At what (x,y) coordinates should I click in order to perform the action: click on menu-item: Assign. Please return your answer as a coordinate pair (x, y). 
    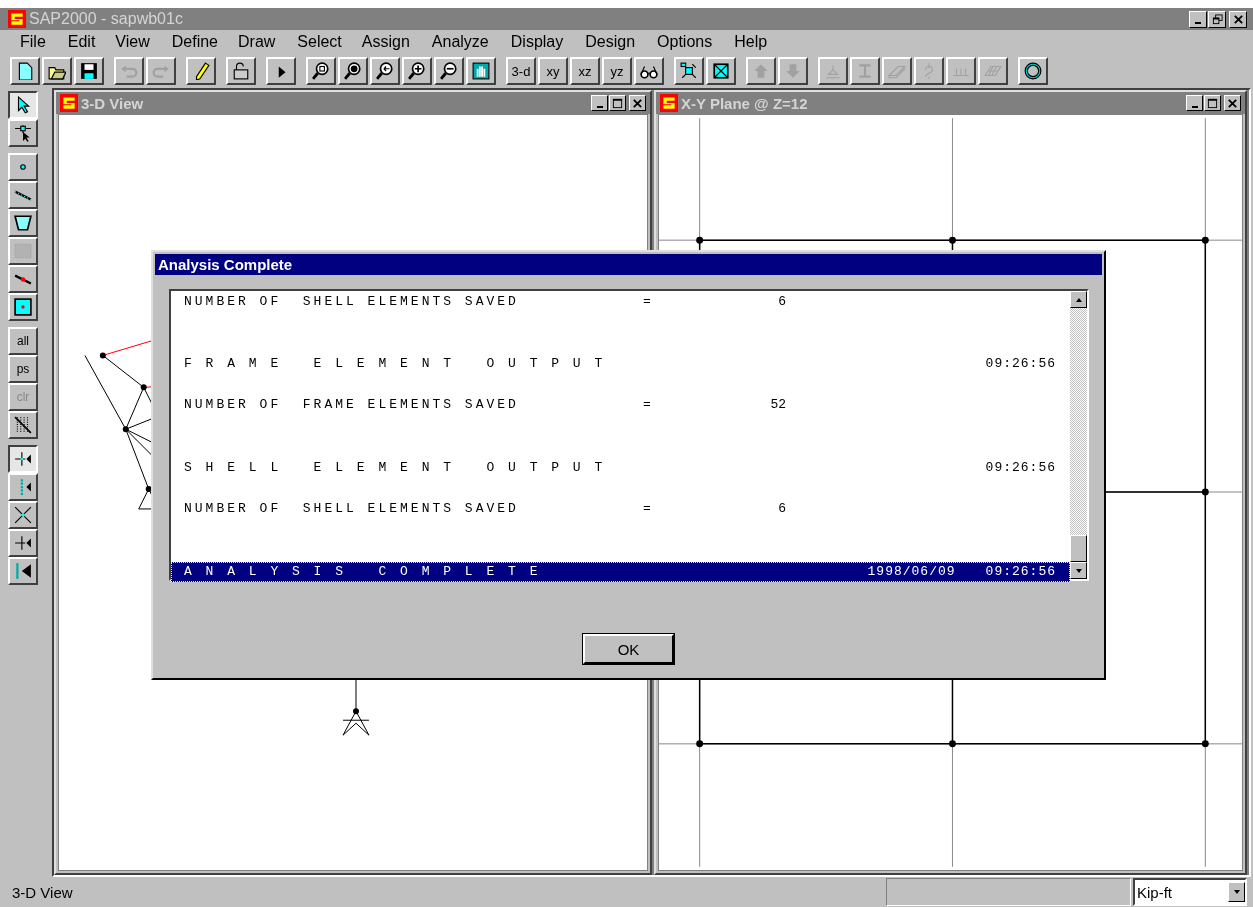
    Looking at the image, I should click on (385, 42).